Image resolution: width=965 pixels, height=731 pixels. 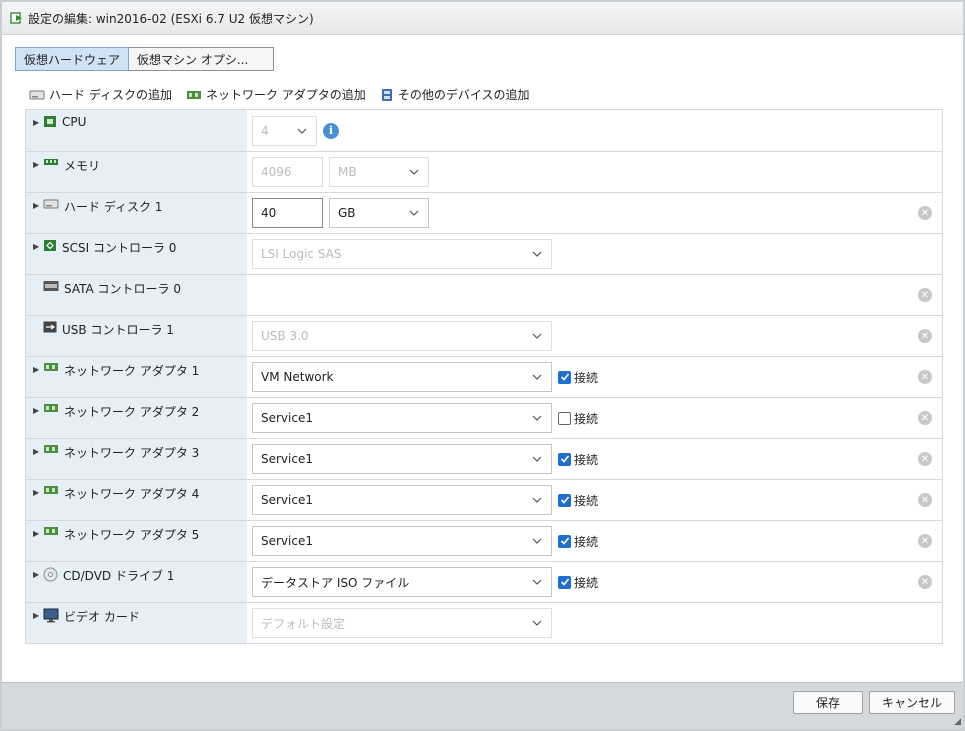 I want to click on network-adapter-2-connect-checkbox: 接続, so click(x=578, y=418).